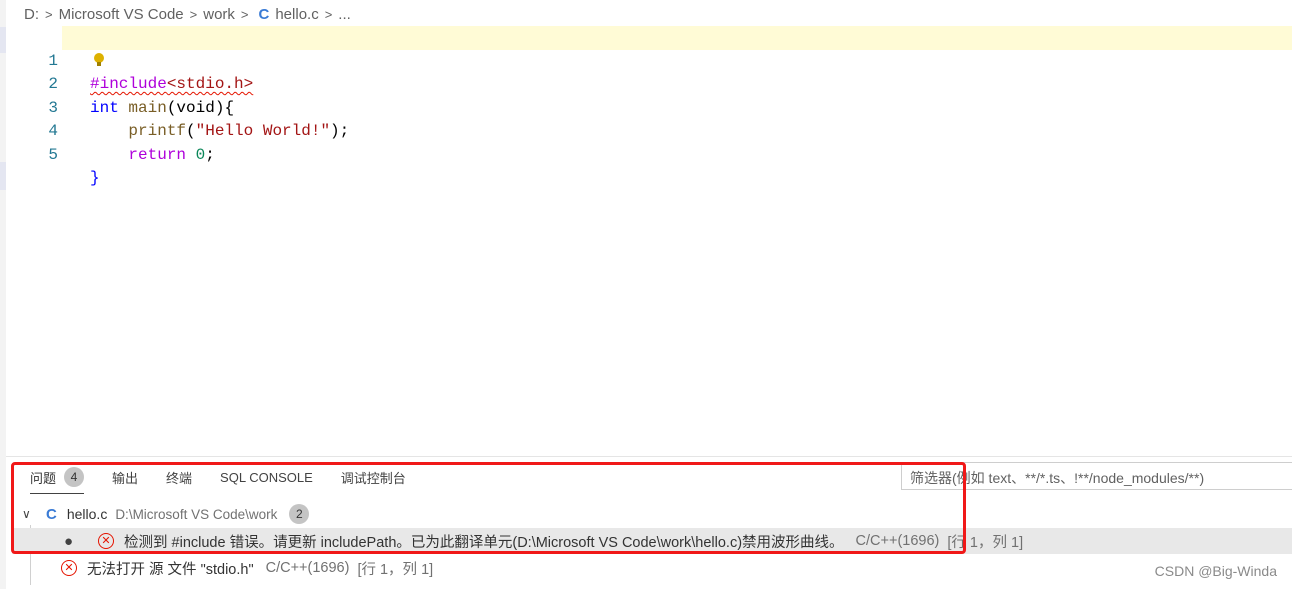  Describe the element at coordinates (53, 154) in the screenshot. I see `line-number: 5` at that location.